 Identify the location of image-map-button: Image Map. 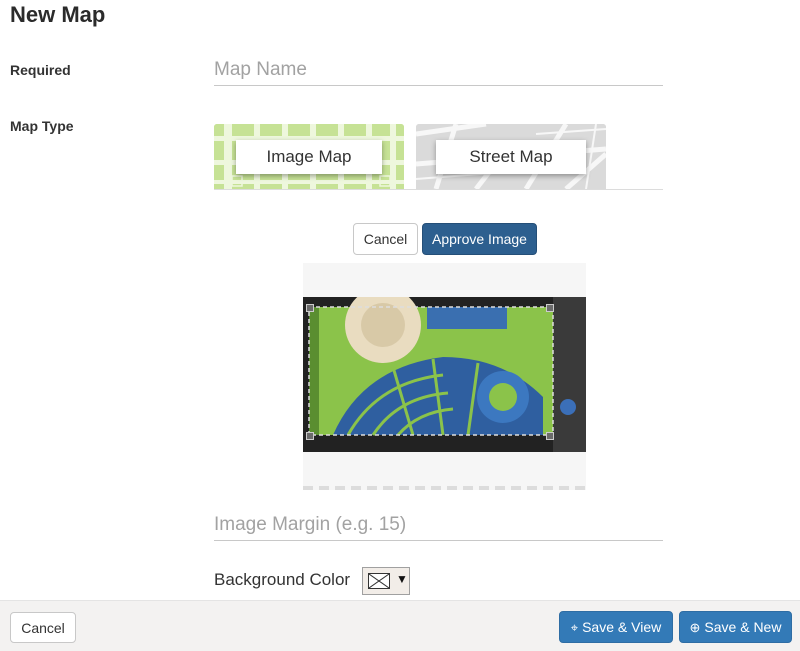
(309, 157).